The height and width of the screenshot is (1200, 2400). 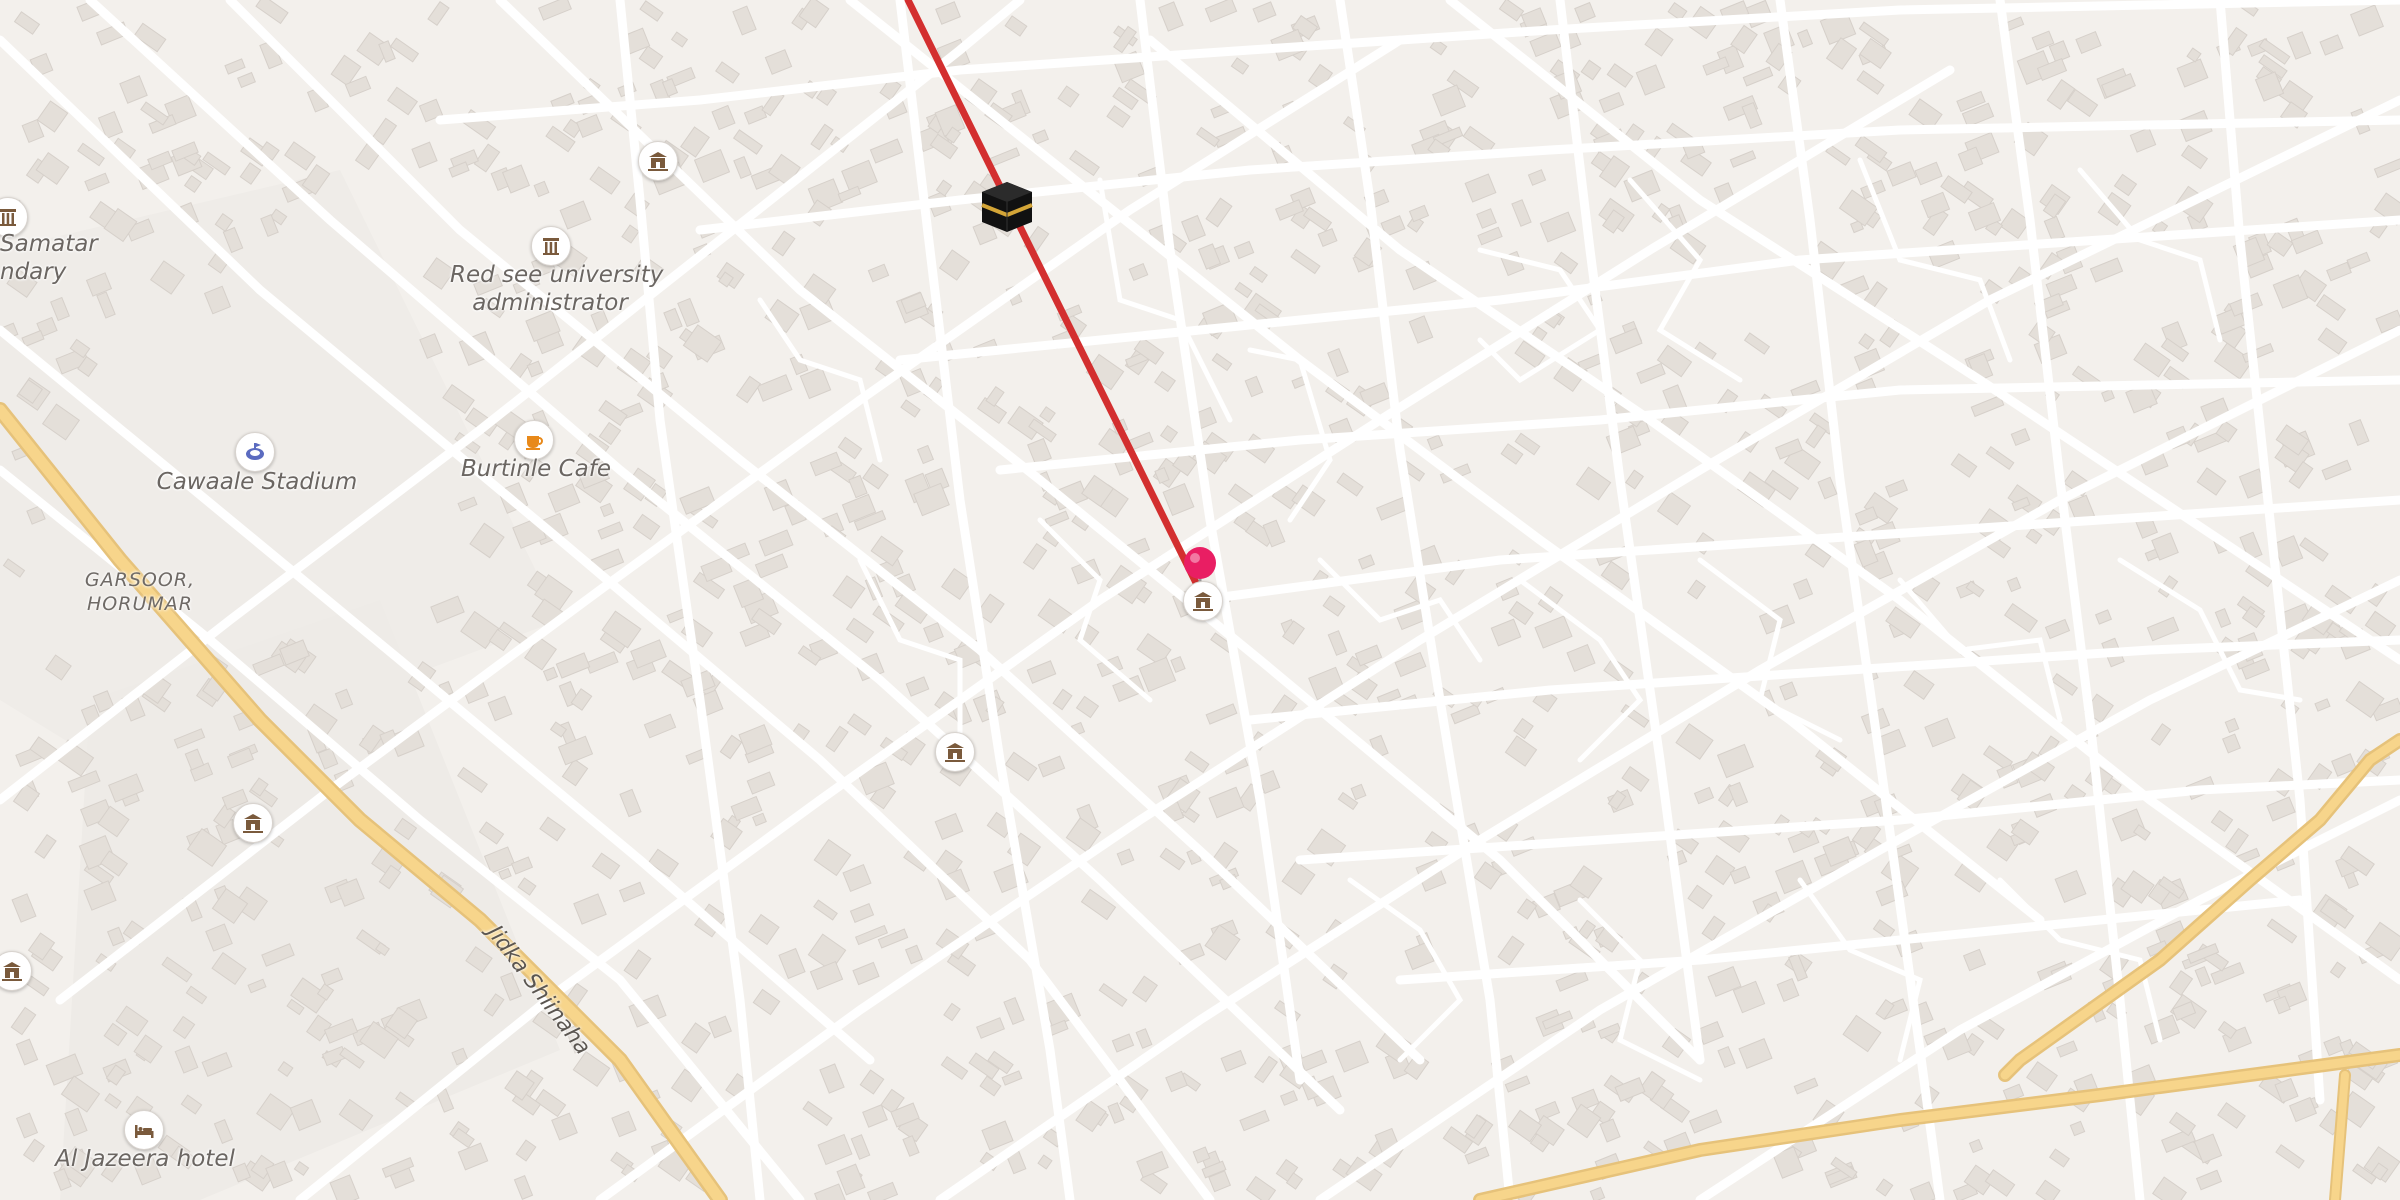 I want to click on district-label-garsoor: GARSOOR, HORUMAR, so click(x=140, y=592).